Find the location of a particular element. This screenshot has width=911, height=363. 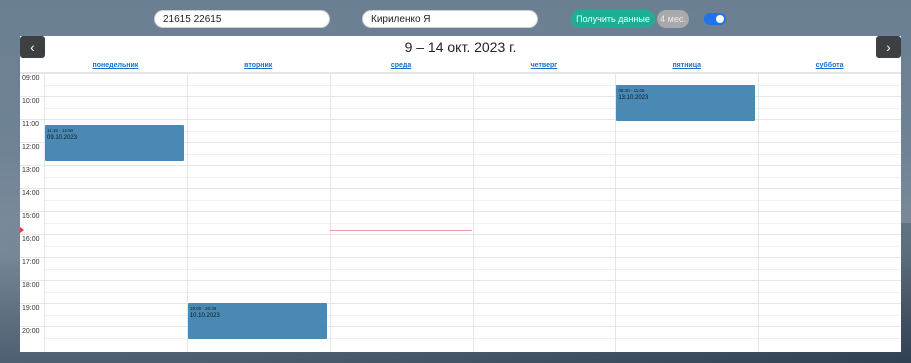

hour-label: 09:00 is located at coordinates (31, 78).